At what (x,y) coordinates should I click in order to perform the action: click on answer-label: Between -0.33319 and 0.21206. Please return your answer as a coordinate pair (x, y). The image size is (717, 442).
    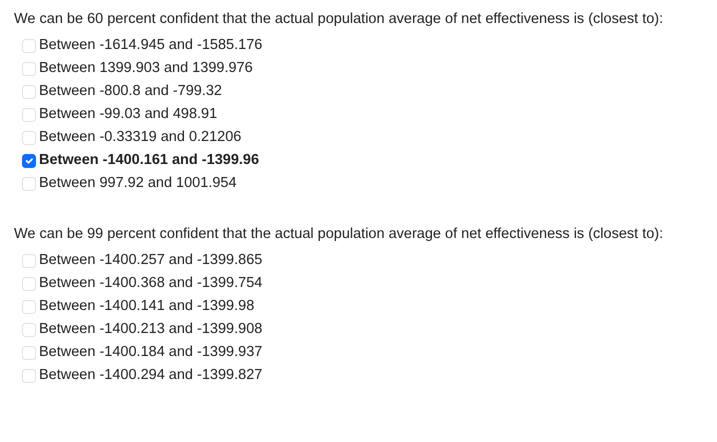
    Looking at the image, I should click on (140, 137).